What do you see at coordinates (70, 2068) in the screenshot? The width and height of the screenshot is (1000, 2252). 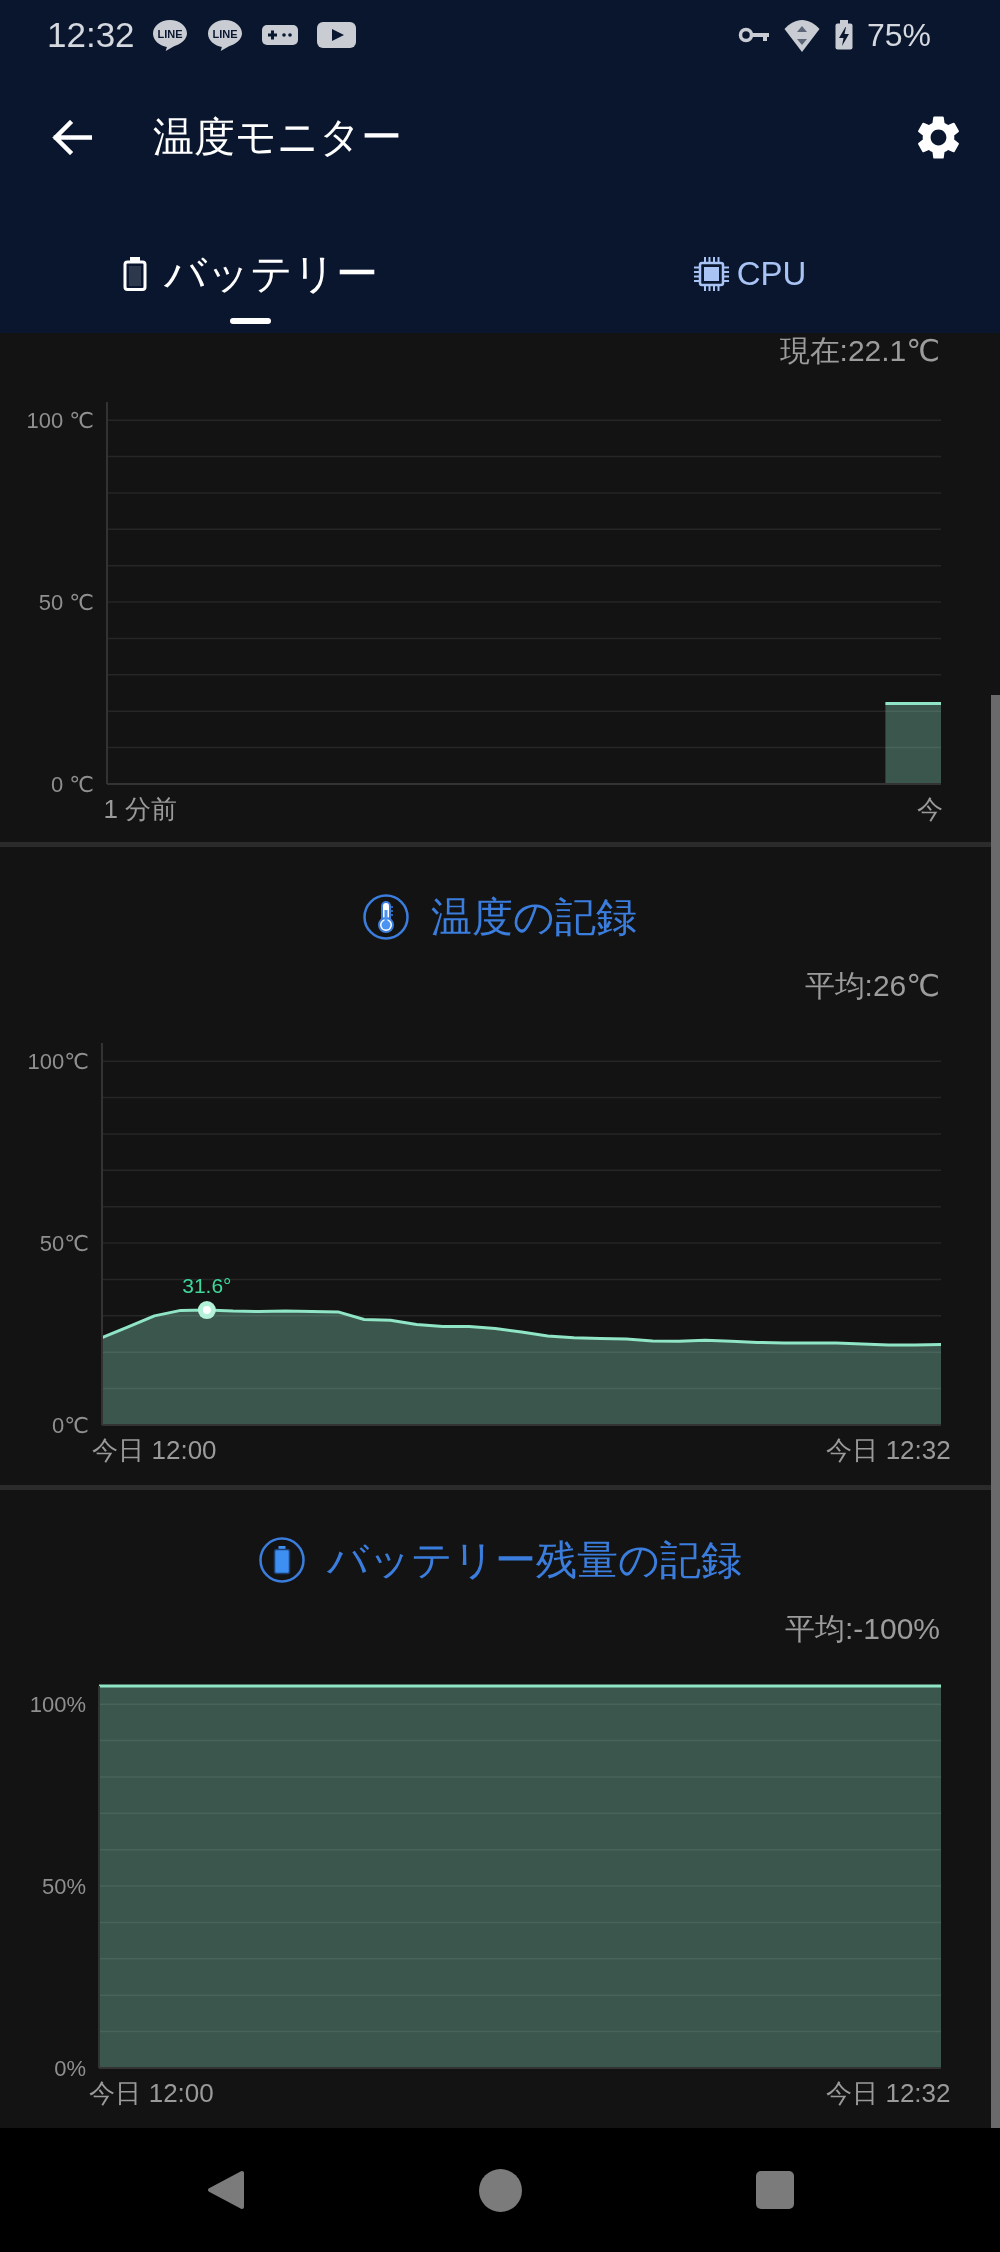 I see `y-axis-label: 0%` at bounding box center [70, 2068].